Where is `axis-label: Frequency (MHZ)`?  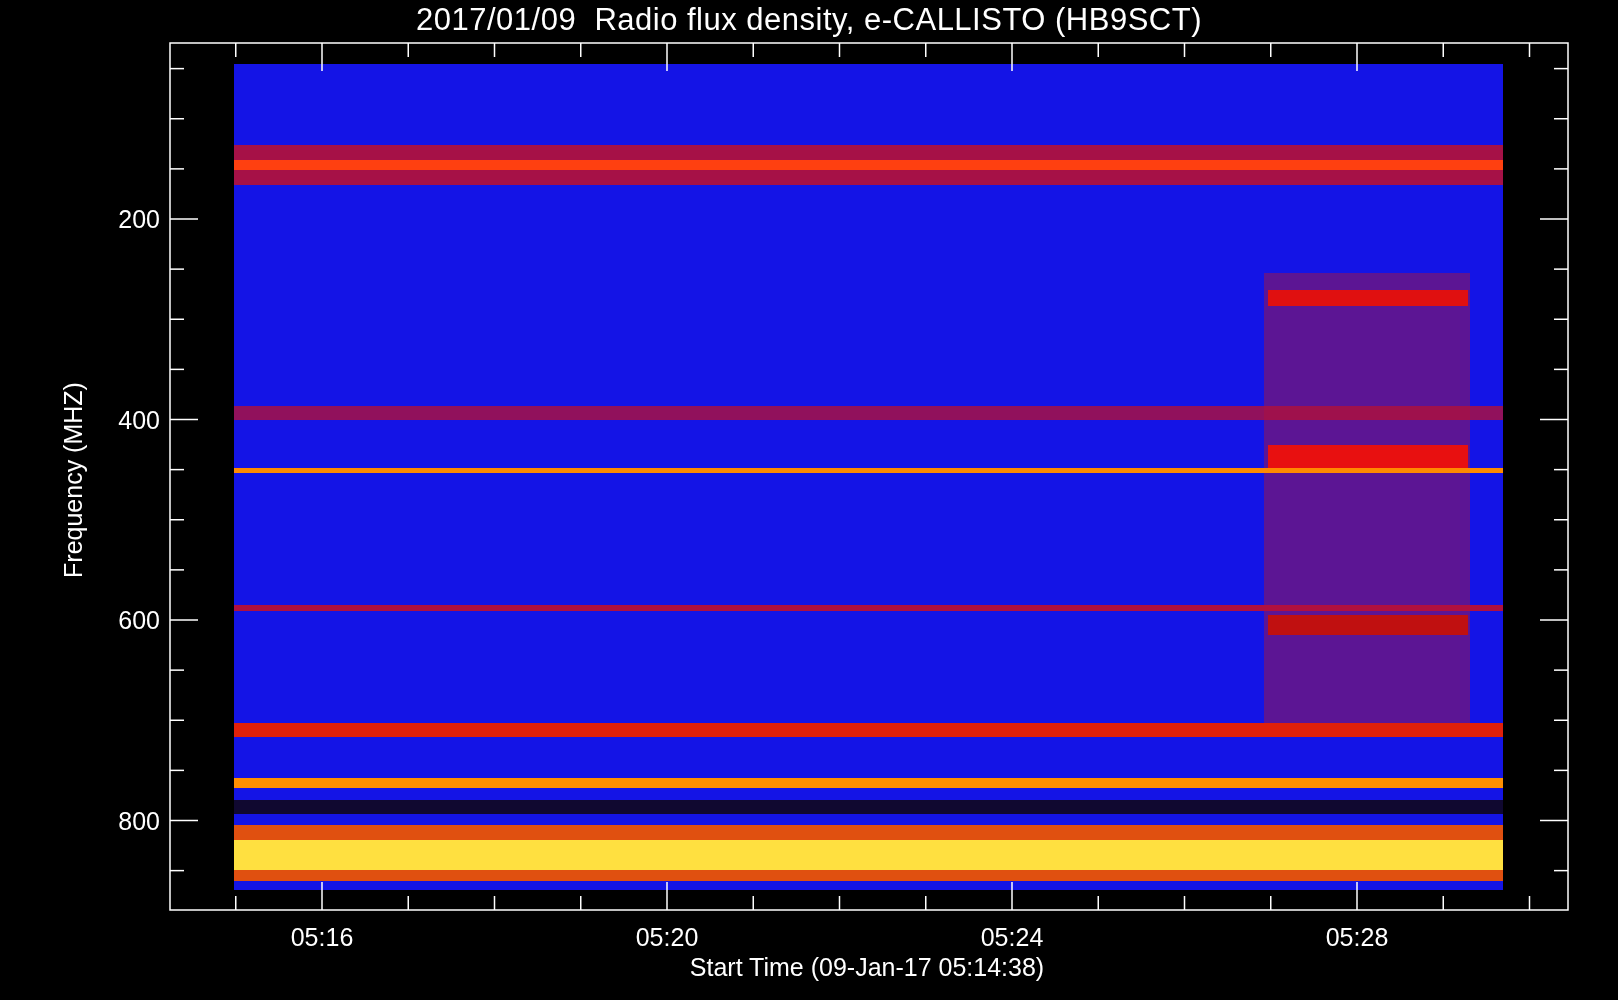
axis-label: Frequency (MHZ) is located at coordinates (73, 480).